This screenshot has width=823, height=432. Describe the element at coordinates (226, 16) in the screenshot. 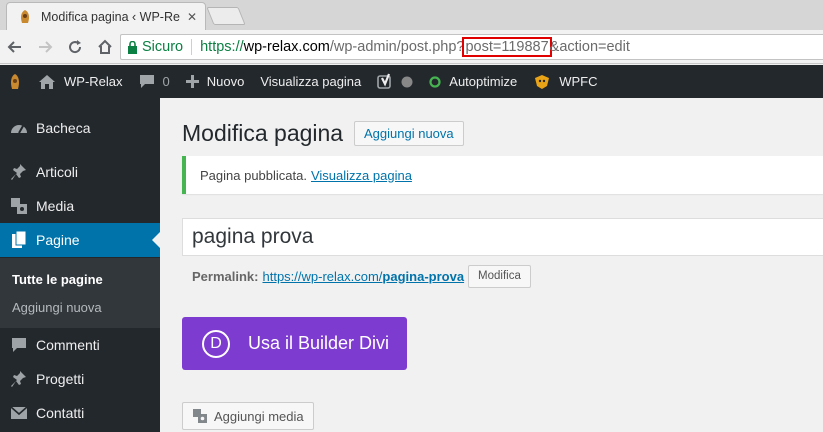

I see `new-tab-button` at that location.